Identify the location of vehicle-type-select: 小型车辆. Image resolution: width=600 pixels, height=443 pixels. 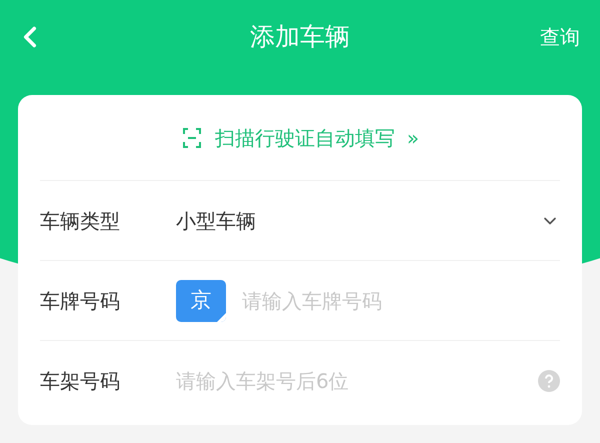
(368, 221).